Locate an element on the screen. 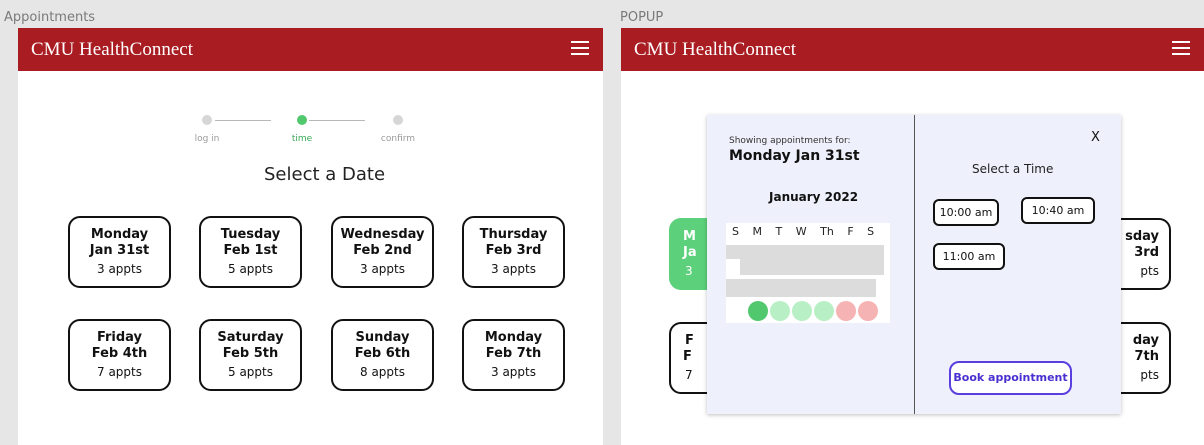  card-date: Jan 31st is located at coordinates (119, 250).